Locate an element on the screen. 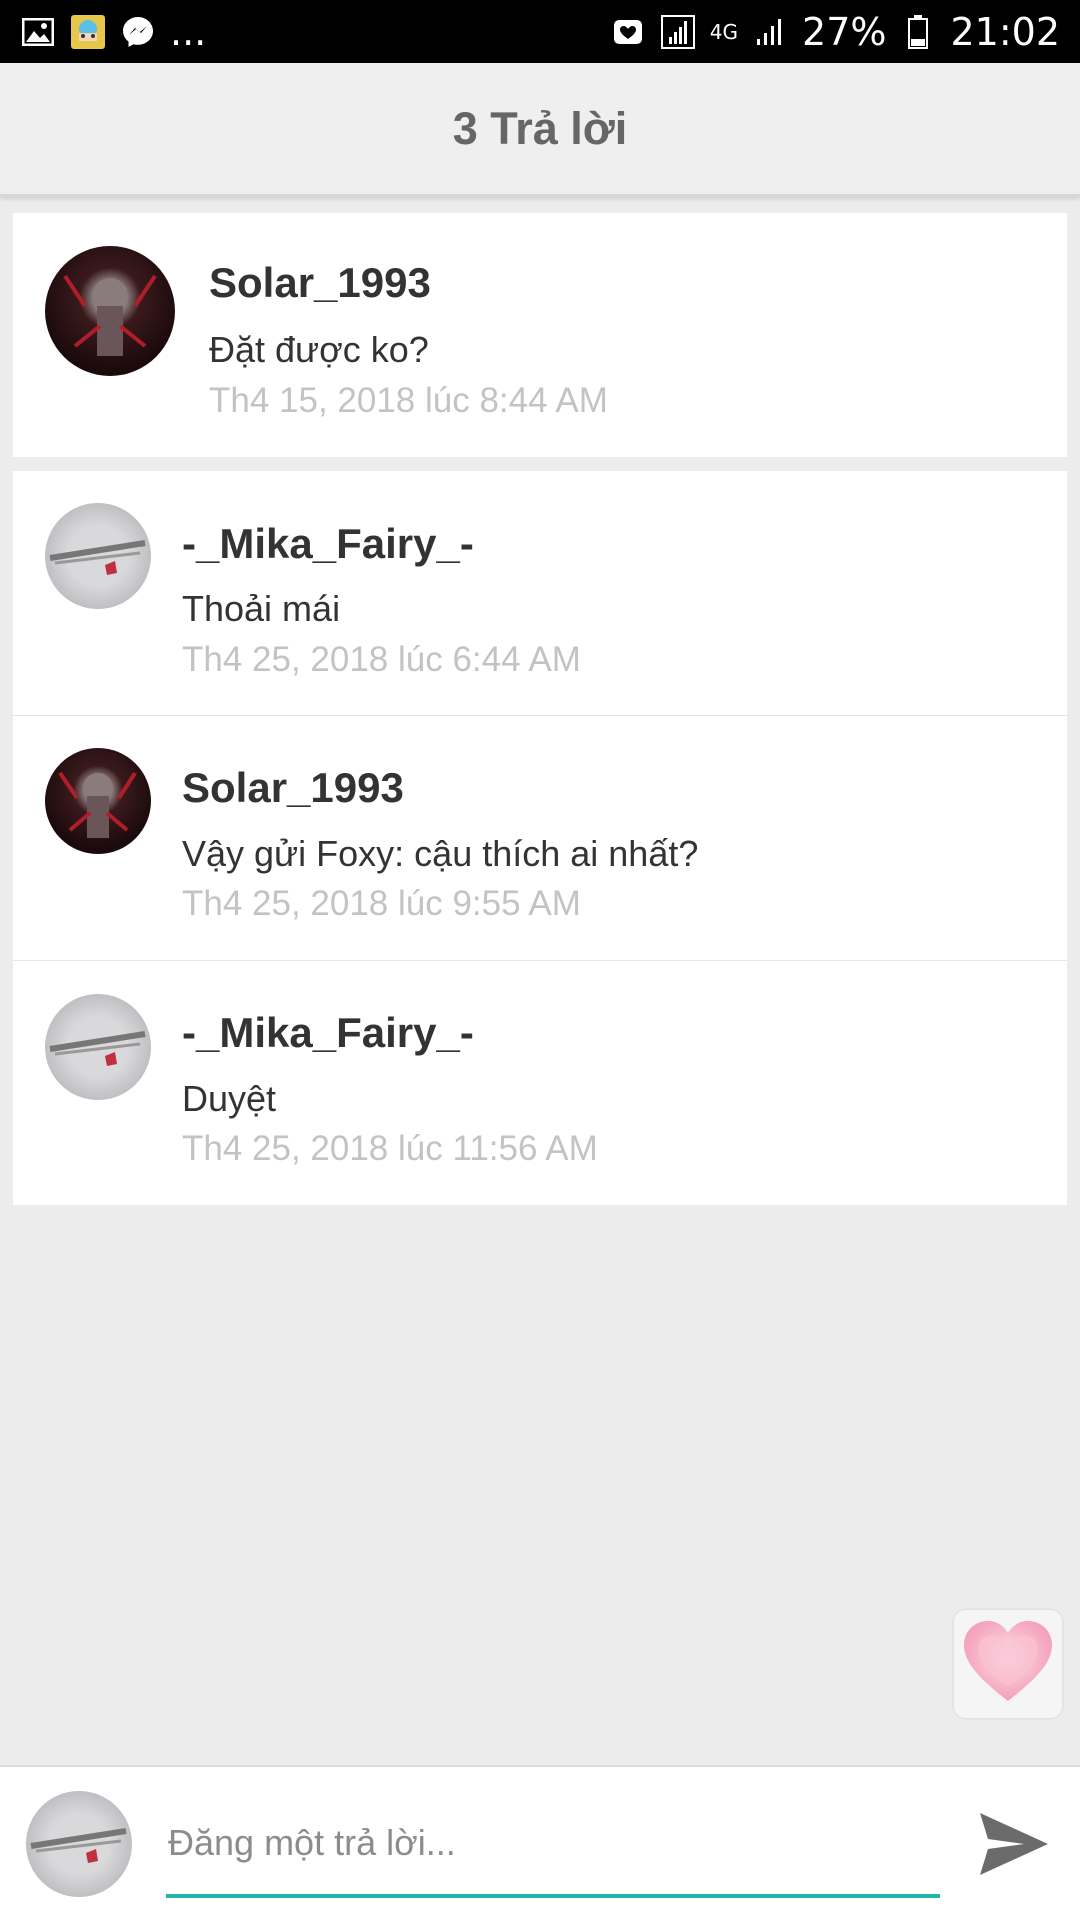 Image resolution: width=1080 pixels, height=1920 pixels. battery-icon is located at coordinates (918, 32).